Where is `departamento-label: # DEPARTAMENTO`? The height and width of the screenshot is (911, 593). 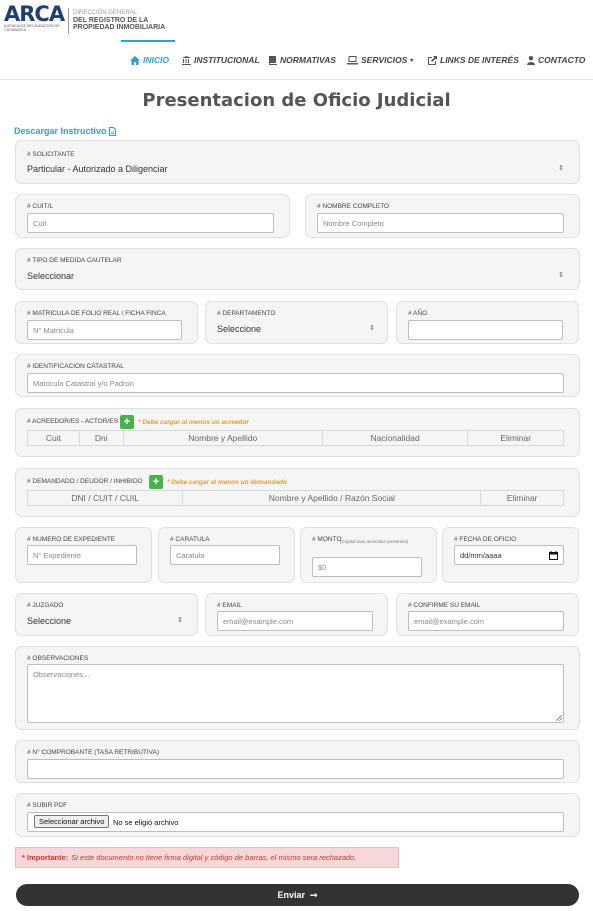 departamento-label: # DEPARTAMENTO is located at coordinates (246, 313).